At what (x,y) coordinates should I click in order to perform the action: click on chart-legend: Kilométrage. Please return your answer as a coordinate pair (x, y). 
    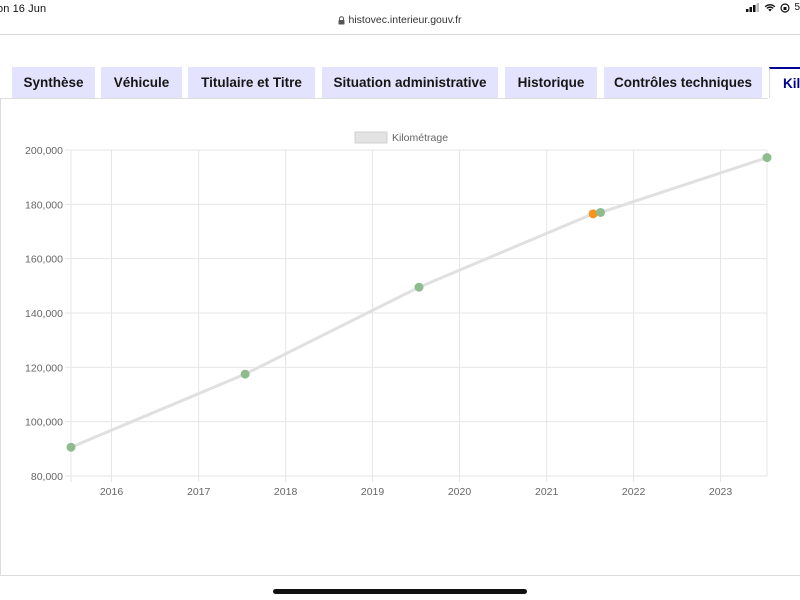
    Looking at the image, I should click on (401, 137).